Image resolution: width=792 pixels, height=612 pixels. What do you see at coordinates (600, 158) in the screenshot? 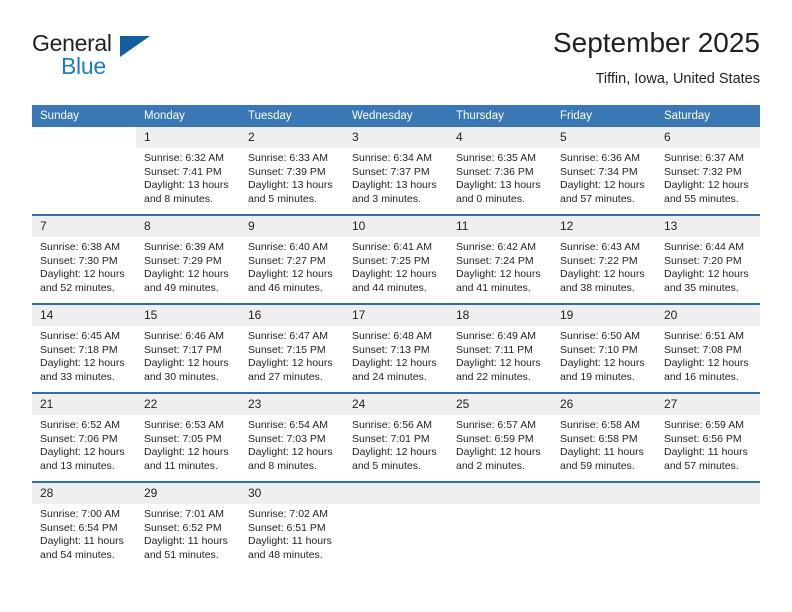
I see `sunrise-time: Sunrise: 6:36 AM` at bounding box center [600, 158].